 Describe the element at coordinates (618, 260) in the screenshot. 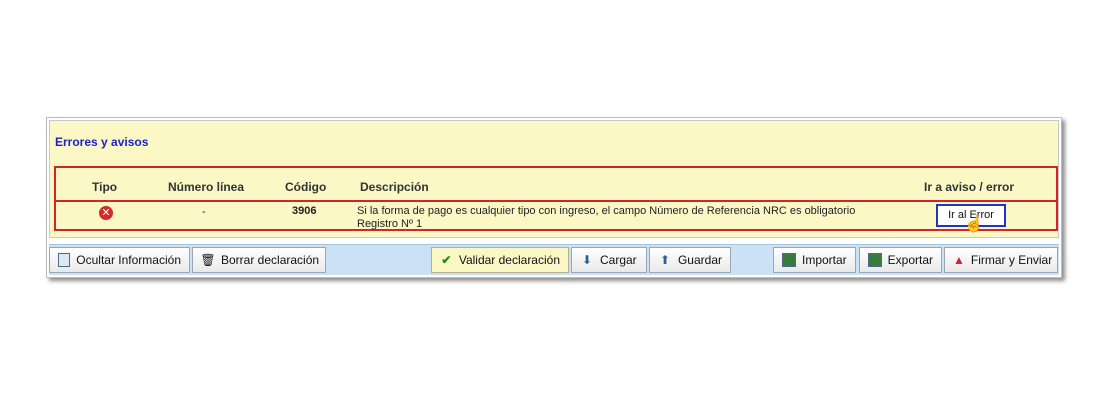

I see `load-label: Cargar` at that location.